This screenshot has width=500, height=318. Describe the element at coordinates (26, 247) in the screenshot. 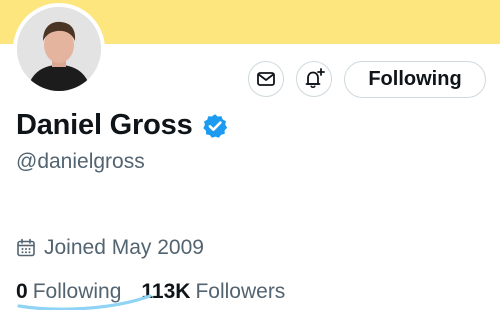

I see `calendar-icon` at that location.